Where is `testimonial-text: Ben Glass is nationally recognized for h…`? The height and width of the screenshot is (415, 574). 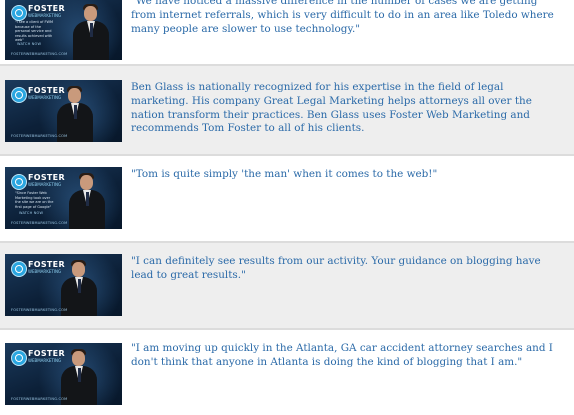
testimonial-text: Ben Glass is nationally recognized for h… is located at coordinates (331, 108).